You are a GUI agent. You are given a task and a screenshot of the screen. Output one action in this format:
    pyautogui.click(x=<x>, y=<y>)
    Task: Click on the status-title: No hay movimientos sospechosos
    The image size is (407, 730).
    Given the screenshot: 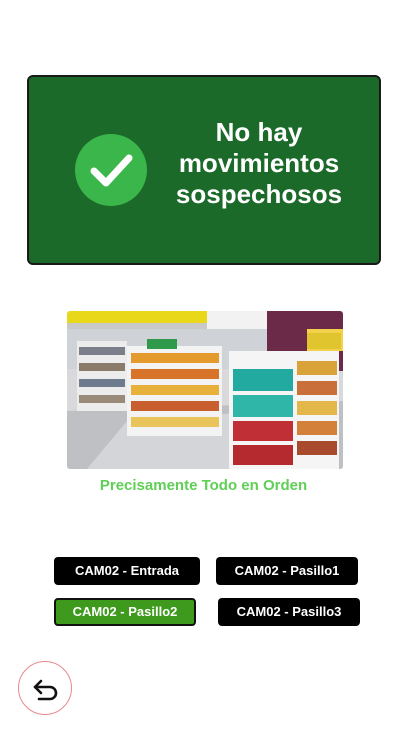 What is the action you would take?
    pyautogui.click(x=259, y=163)
    